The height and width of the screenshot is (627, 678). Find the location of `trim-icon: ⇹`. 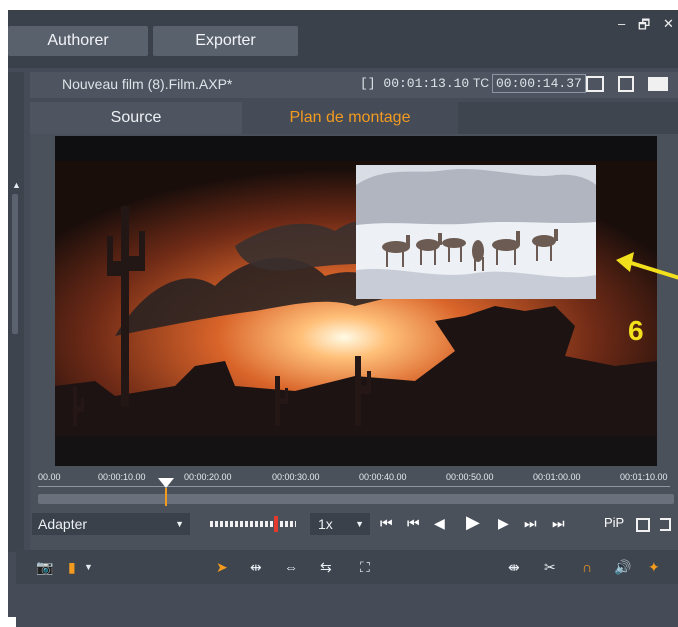

trim-icon: ⇹ is located at coordinates (256, 567).